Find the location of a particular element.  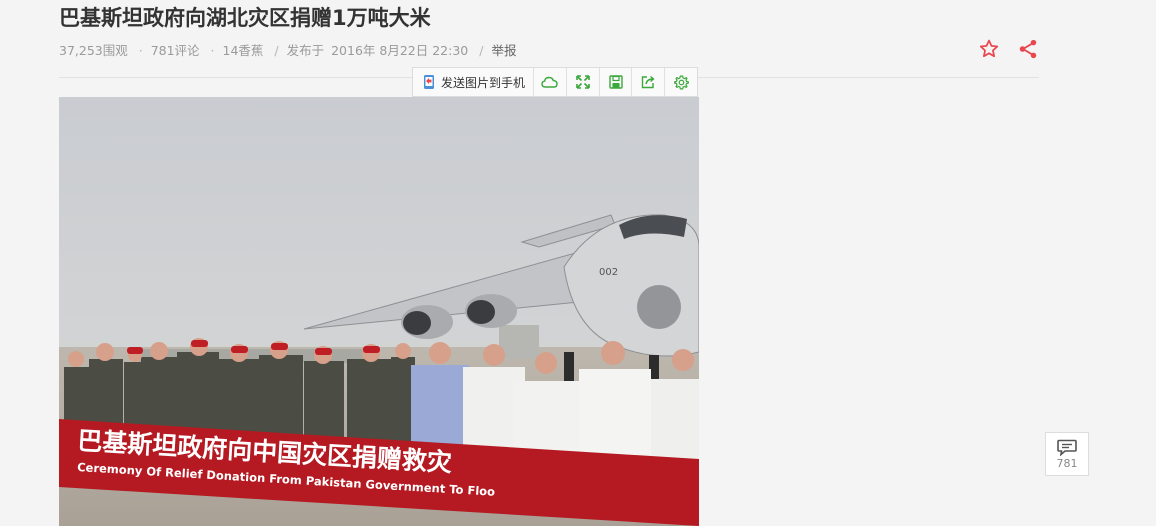

published-date: 2016年 8月22日 22:30 is located at coordinates (400, 50).